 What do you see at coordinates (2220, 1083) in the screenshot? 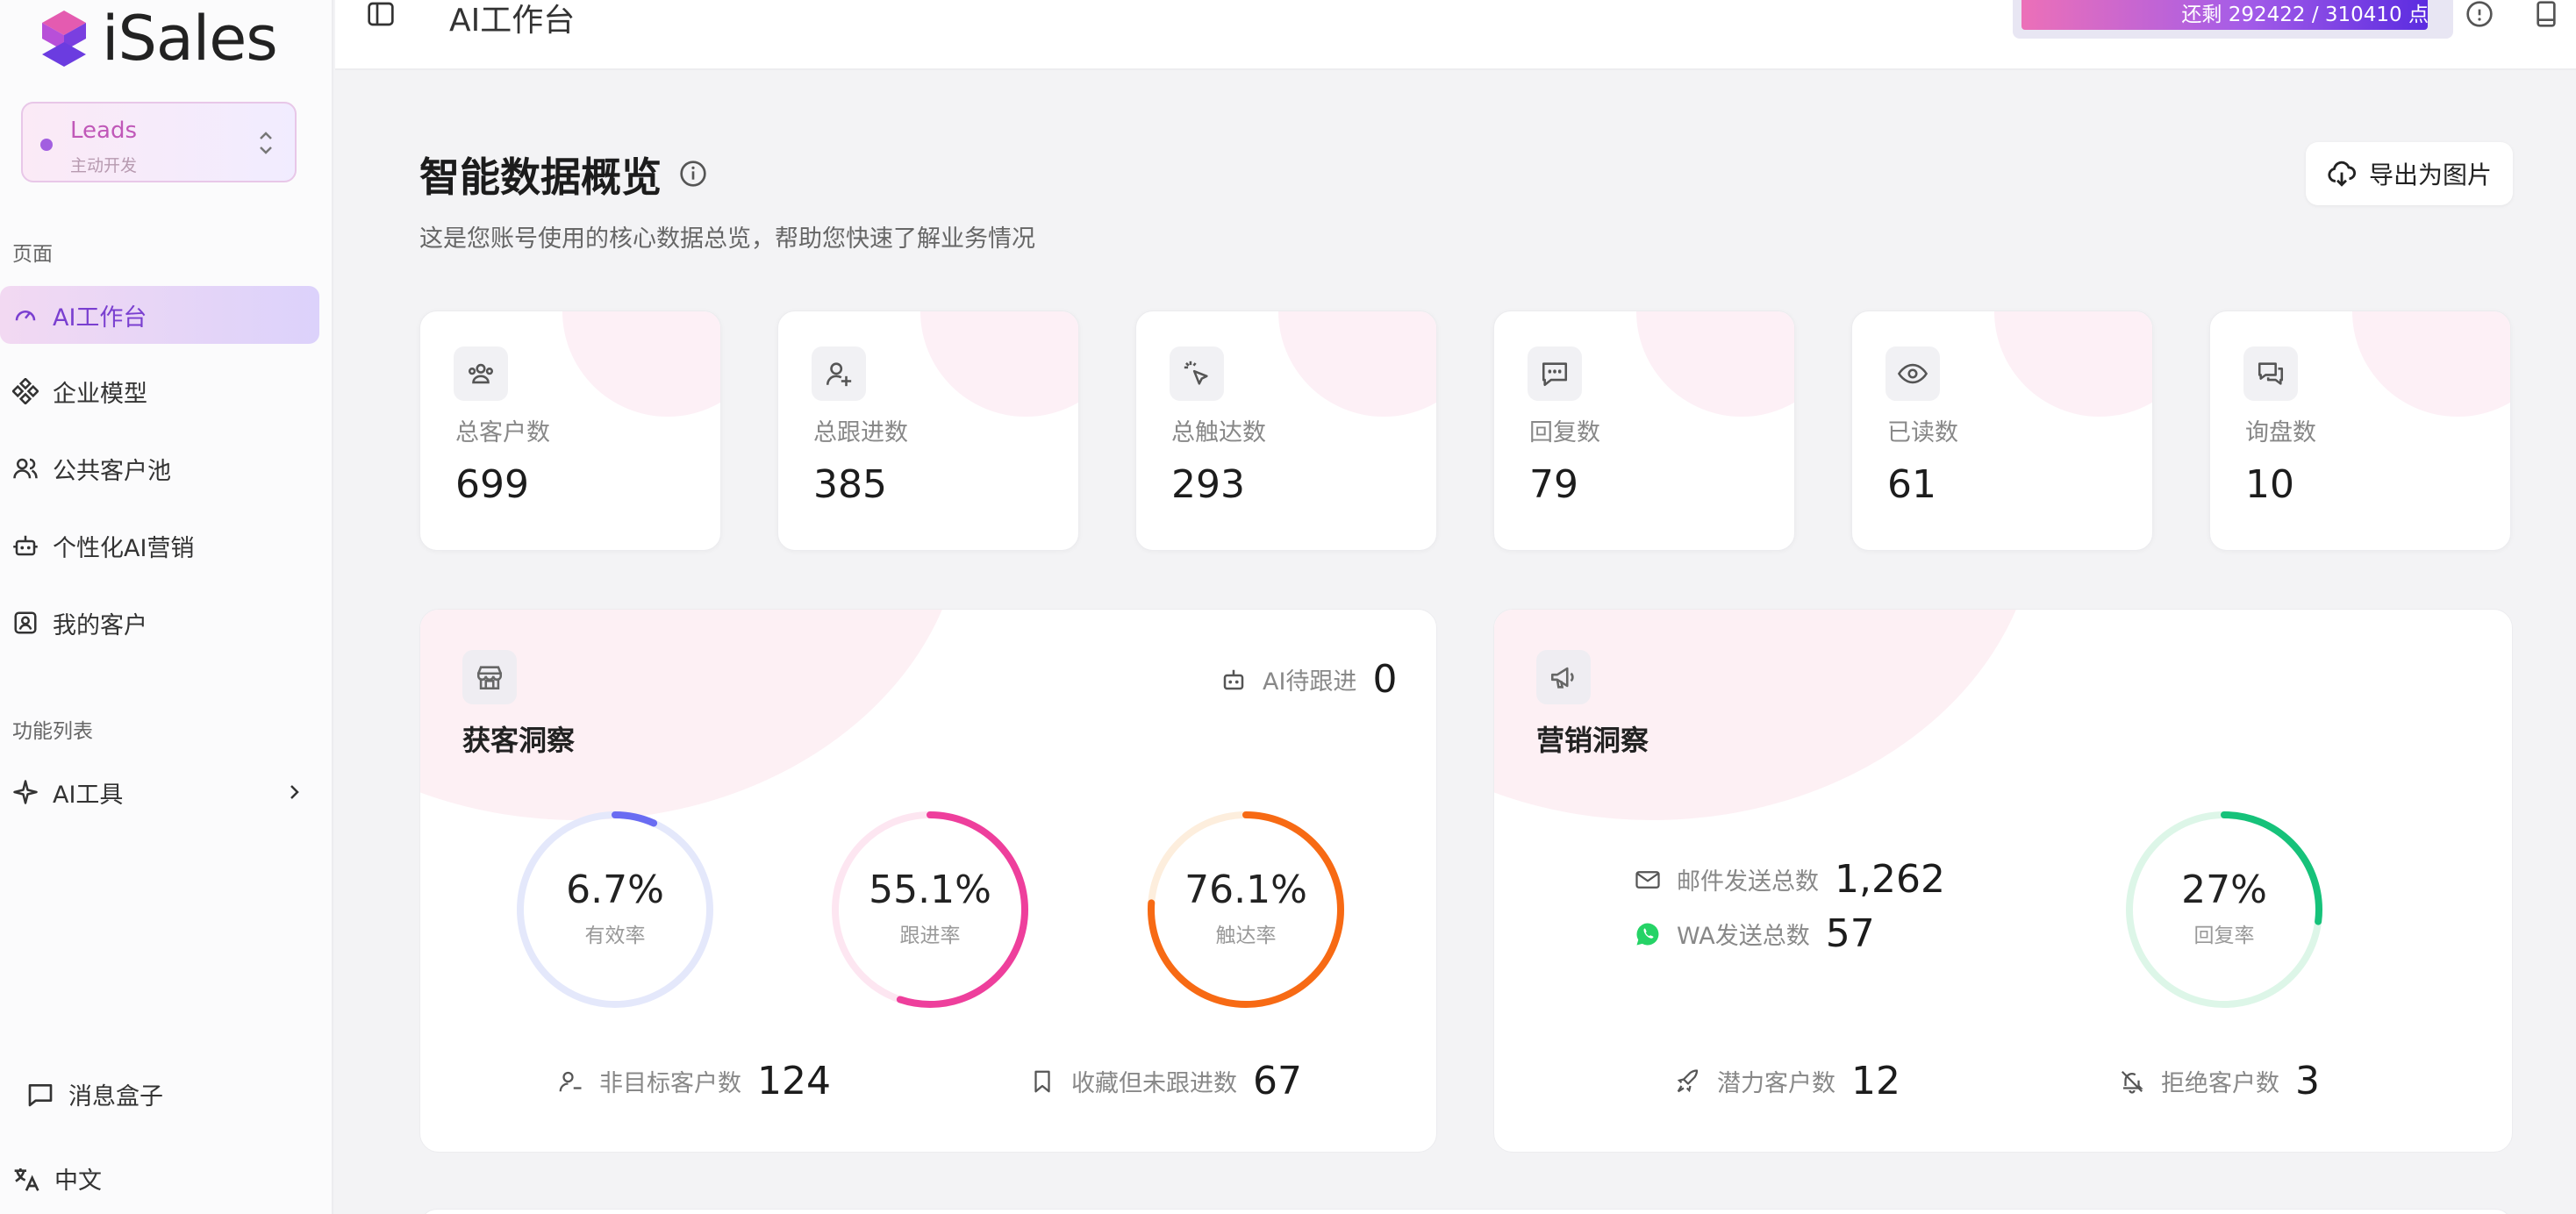
I see `metric-label: 拒绝客户数` at bounding box center [2220, 1083].